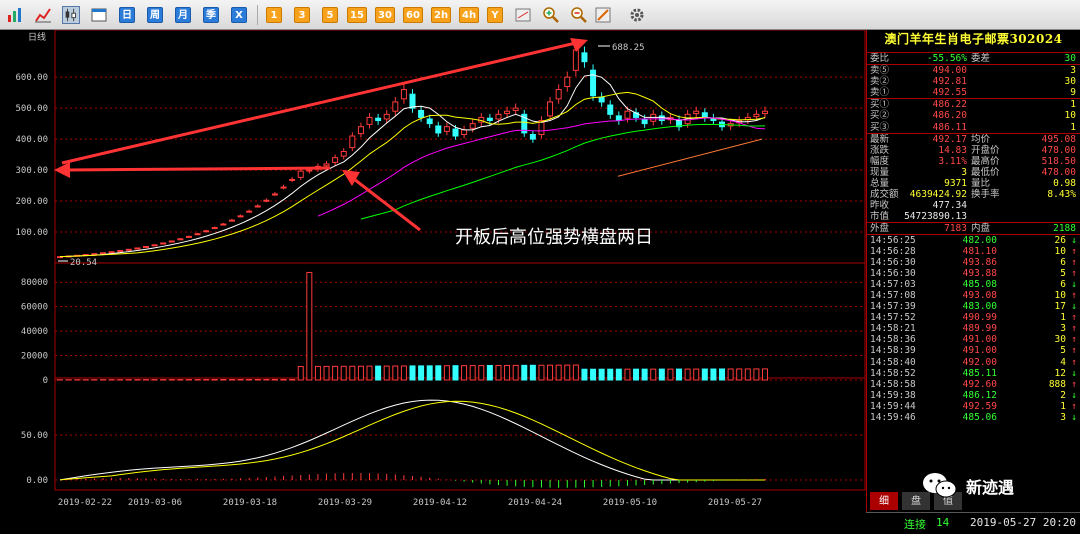  Describe the element at coordinates (385, 15) in the screenshot. I see `minute-30-button: 30` at that location.